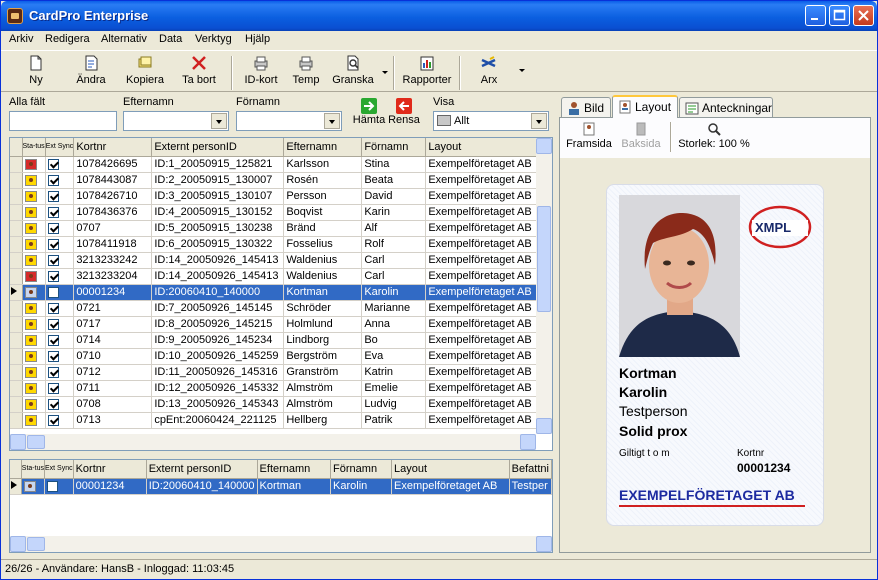 The height and width of the screenshot is (580, 878). I want to click on grid-horizontal-scrollbar, so click(273, 442).